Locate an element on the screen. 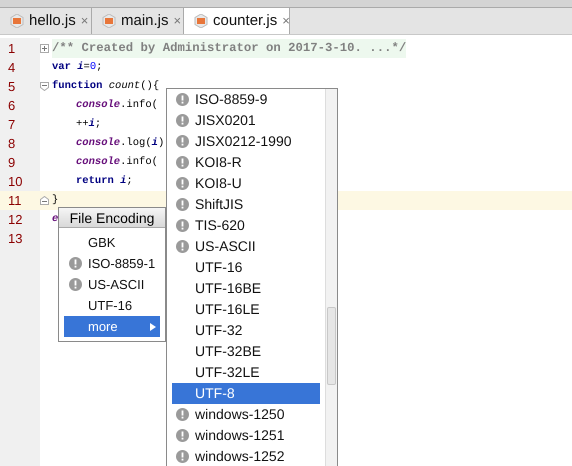 Image resolution: width=572 pixels, height=466 pixels. code-text: } is located at coordinates (55, 200).